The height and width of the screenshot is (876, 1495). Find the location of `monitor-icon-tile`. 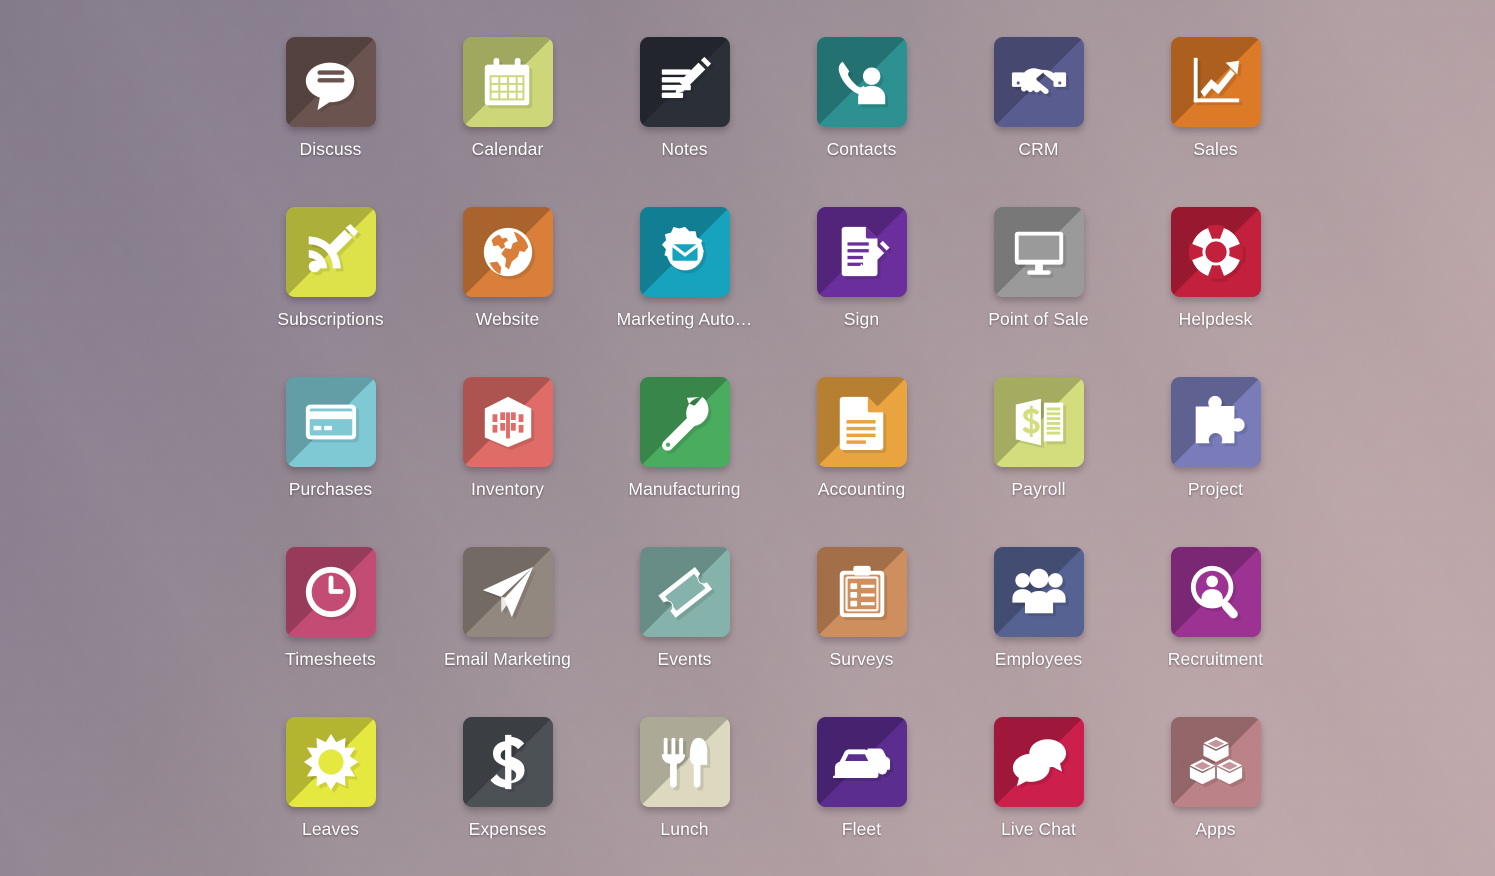

monitor-icon-tile is located at coordinates (1038, 252).